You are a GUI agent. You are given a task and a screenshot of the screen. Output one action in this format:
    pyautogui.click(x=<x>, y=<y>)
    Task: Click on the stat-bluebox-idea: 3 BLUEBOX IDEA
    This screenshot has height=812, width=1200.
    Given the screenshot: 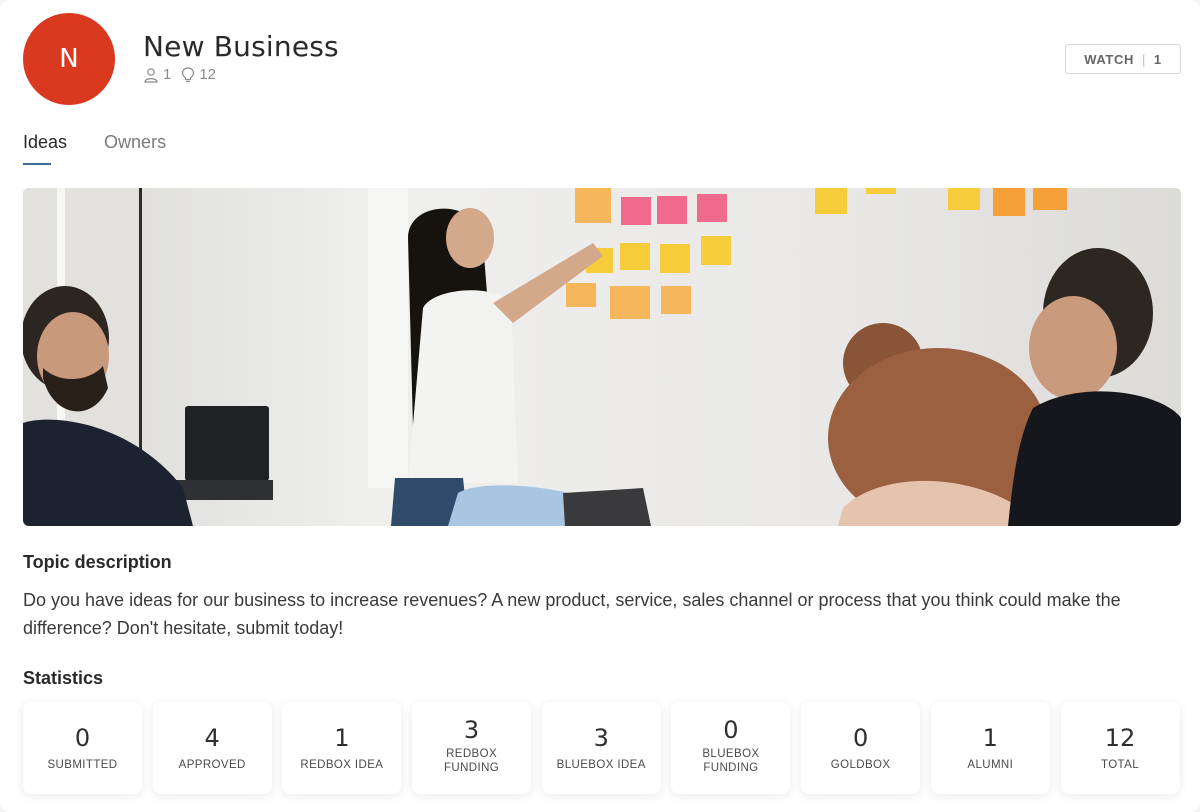 What is the action you would take?
    pyautogui.click(x=601, y=748)
    